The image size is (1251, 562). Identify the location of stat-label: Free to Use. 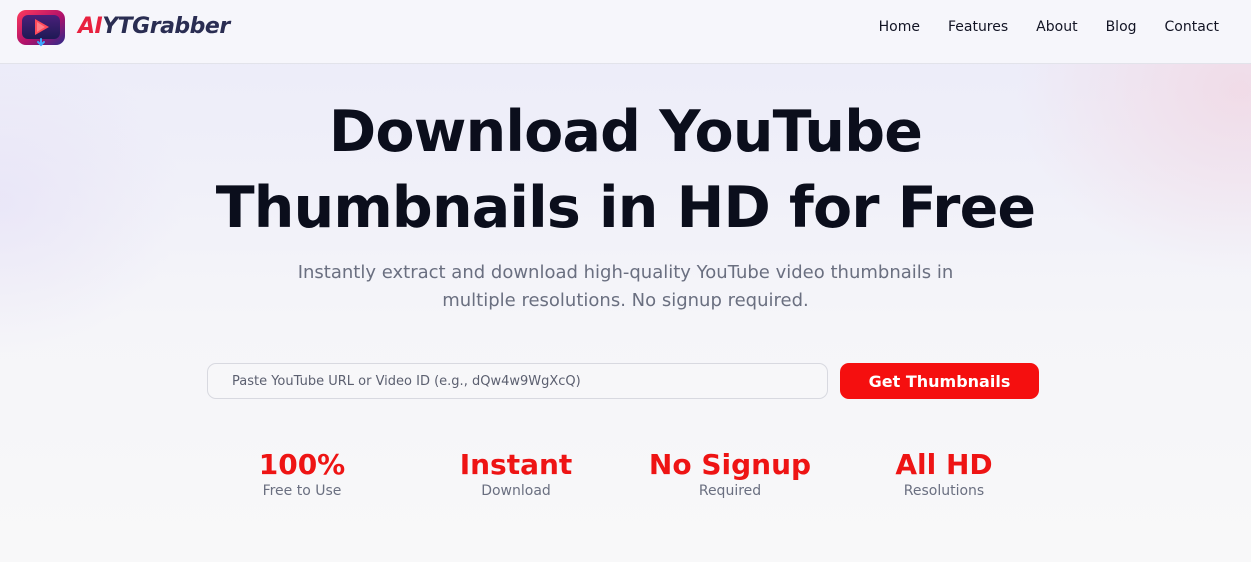
(302, 491).